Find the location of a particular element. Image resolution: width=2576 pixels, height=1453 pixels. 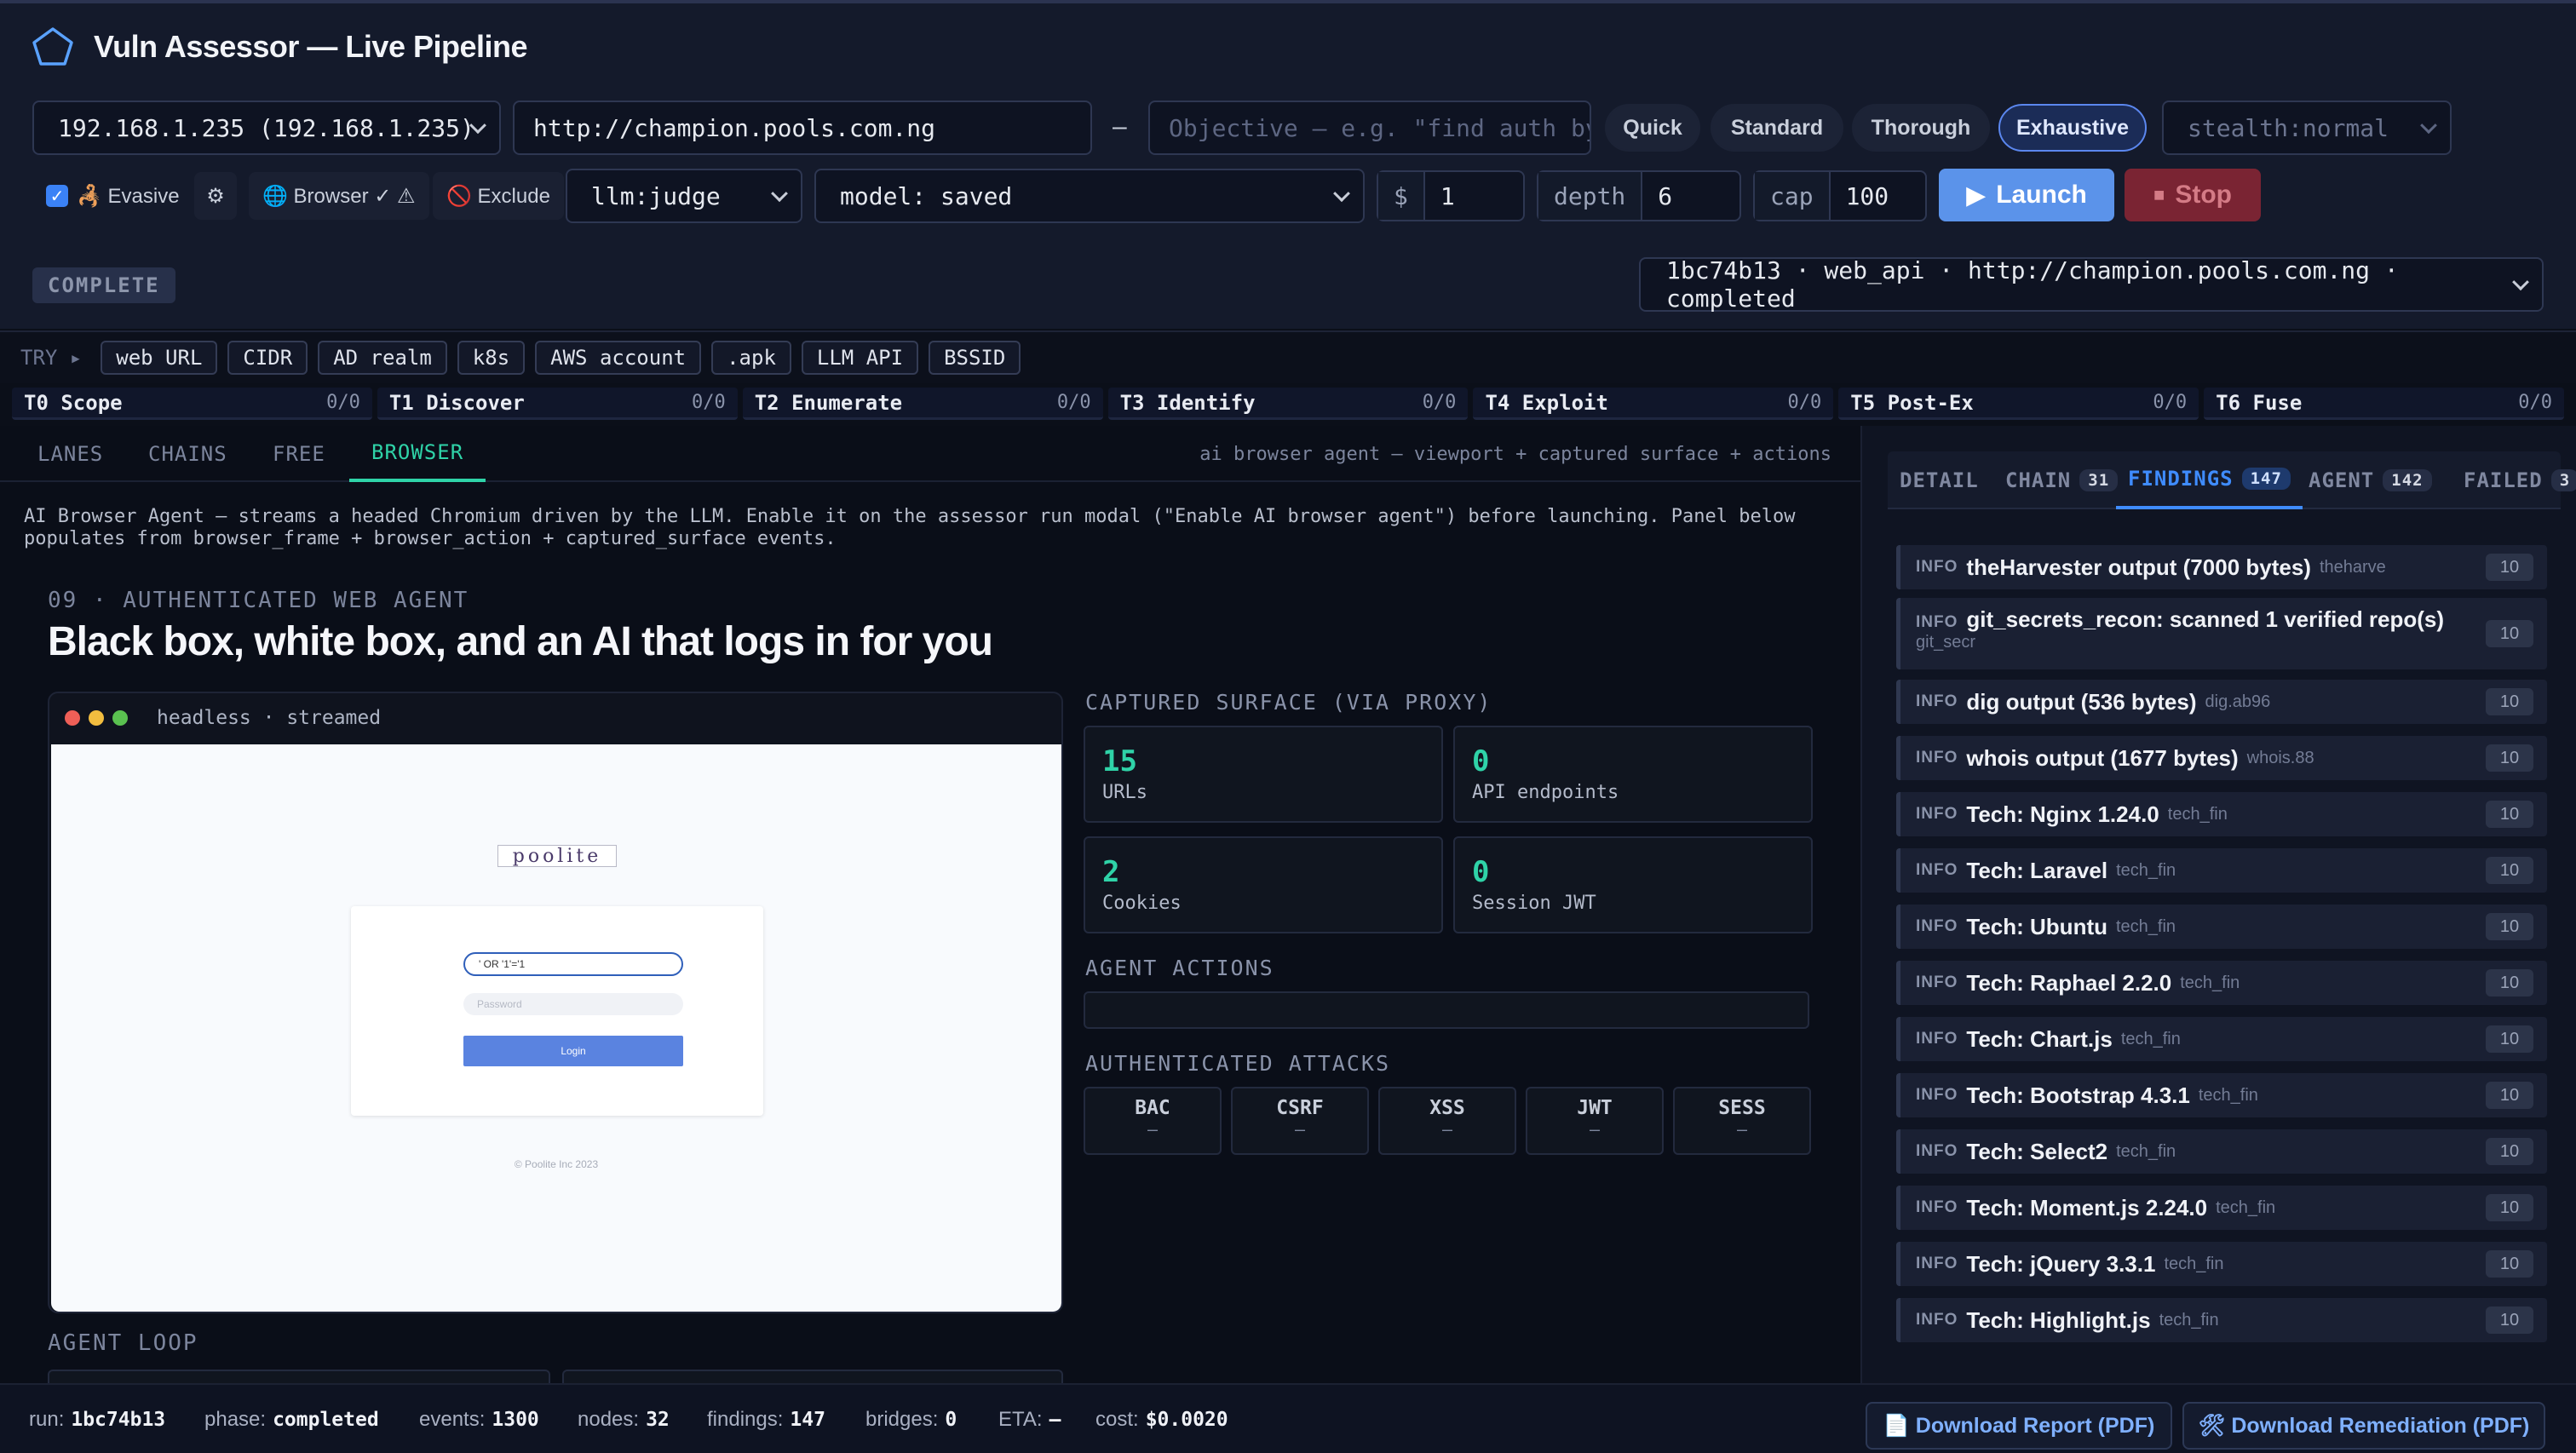

finding-item: INFO Tech: Ubuntu tech_fin 10 is located at coordinates (2222, 927).